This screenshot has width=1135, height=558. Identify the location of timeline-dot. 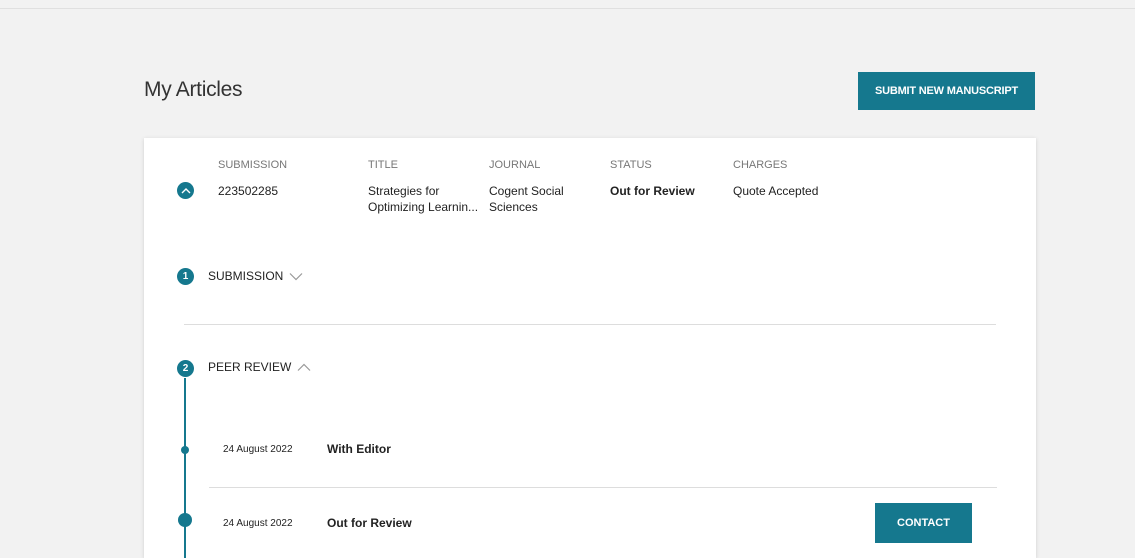
(185, 450).